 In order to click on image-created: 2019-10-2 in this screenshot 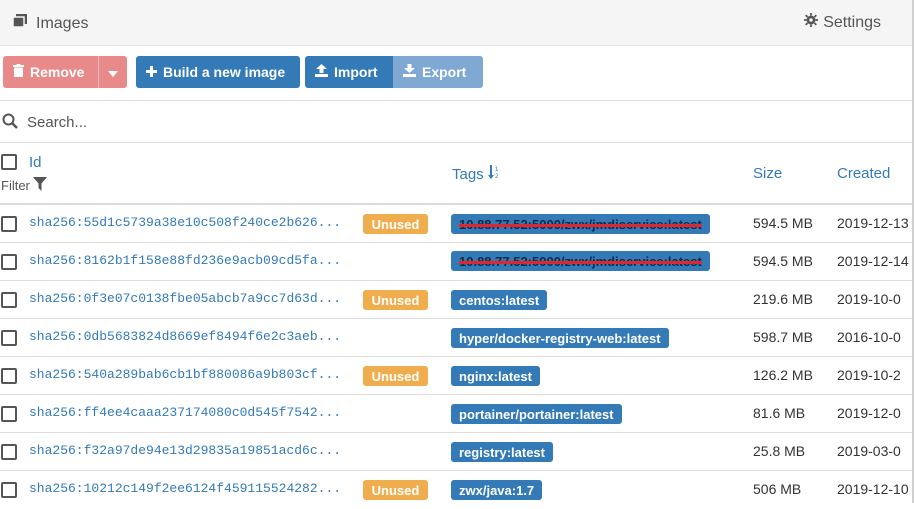, I will do `click(869, 375)`.